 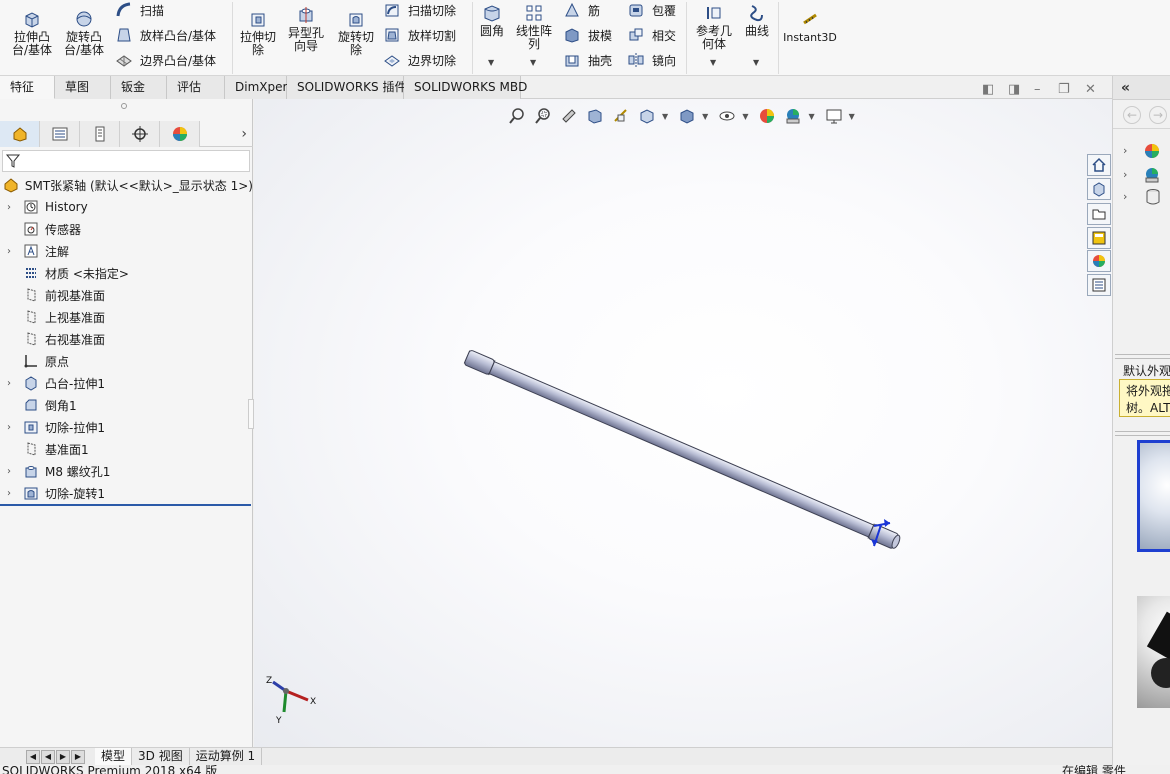 I want to click on tile-left-icon: ◧, so click(x=988, y=89).